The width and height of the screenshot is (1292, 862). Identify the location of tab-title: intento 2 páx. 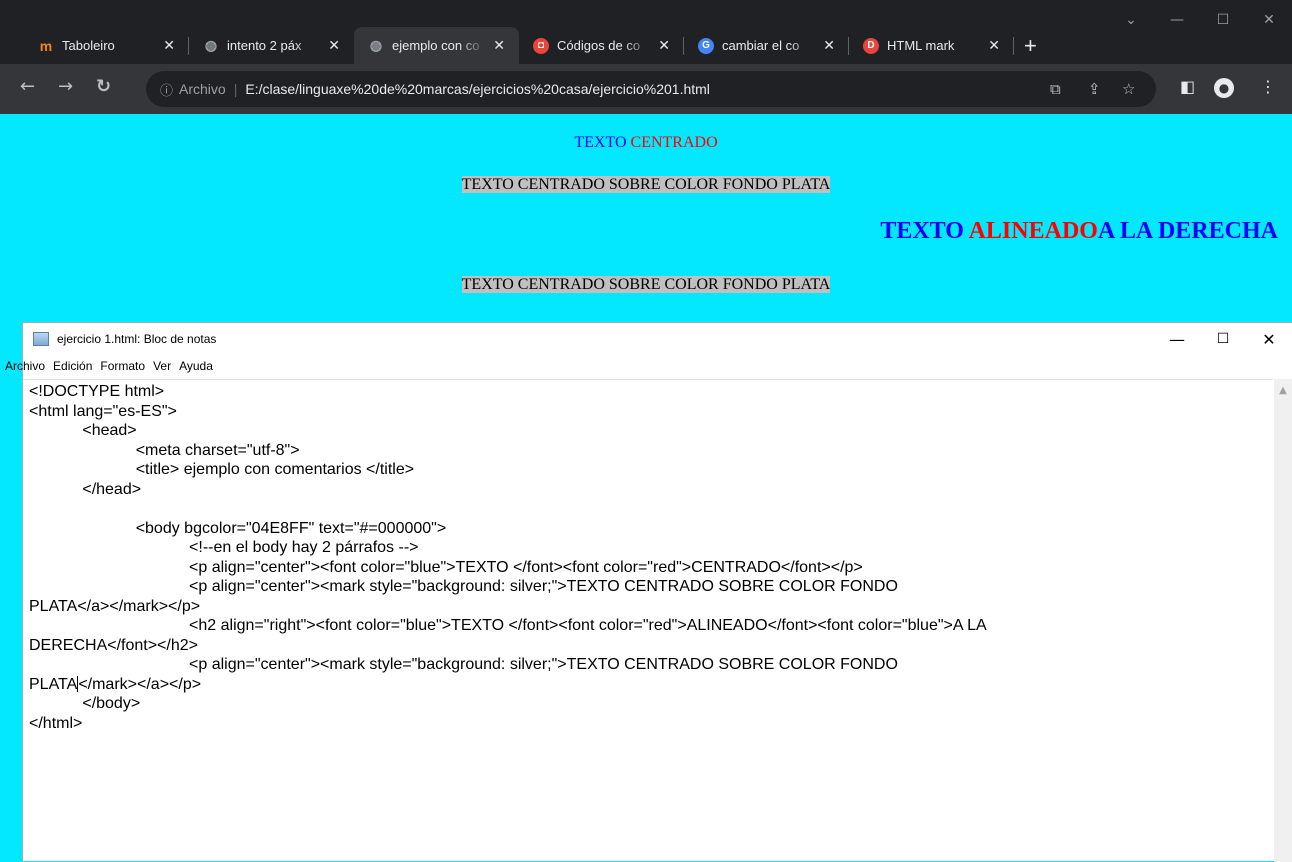
(264, 45).